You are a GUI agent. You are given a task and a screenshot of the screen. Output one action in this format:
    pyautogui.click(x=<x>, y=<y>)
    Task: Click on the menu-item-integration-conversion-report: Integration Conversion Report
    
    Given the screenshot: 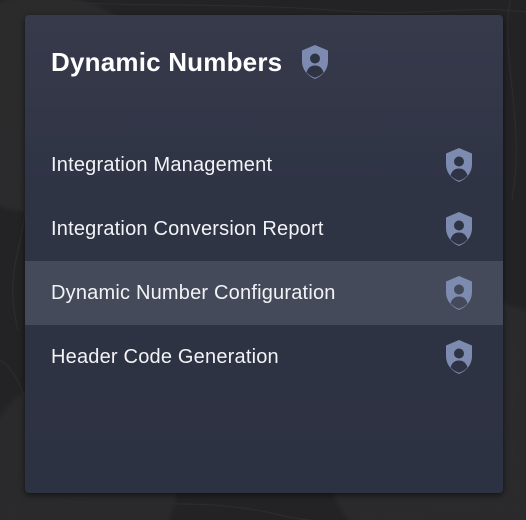 What is the action you would take?
    pyautogui.click(x=264, y=229)
    